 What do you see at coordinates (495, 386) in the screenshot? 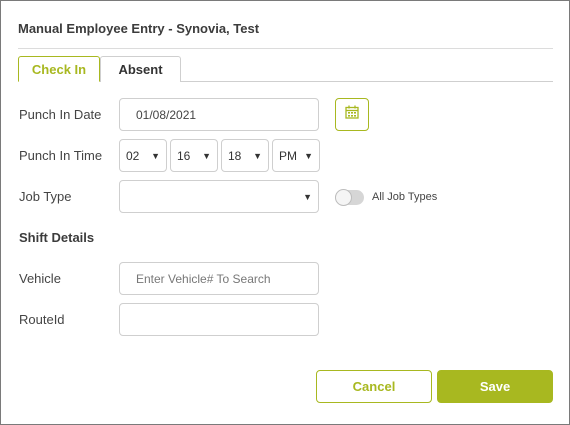
I see `save-button: Save` at bounding box center [495, 386].